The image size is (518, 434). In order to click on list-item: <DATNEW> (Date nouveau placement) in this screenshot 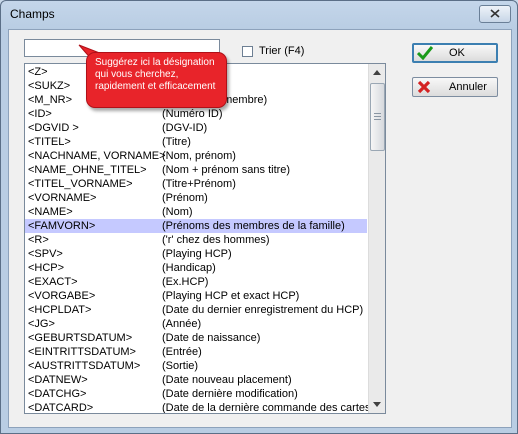, I will do `click(196, 380)`.